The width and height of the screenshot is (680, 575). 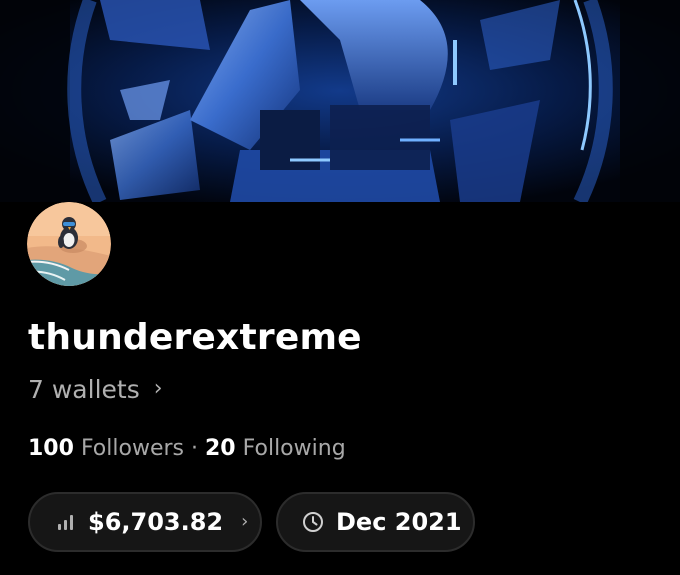 I want to click on penguin-avatar-icon, so click(x=69, y=244).